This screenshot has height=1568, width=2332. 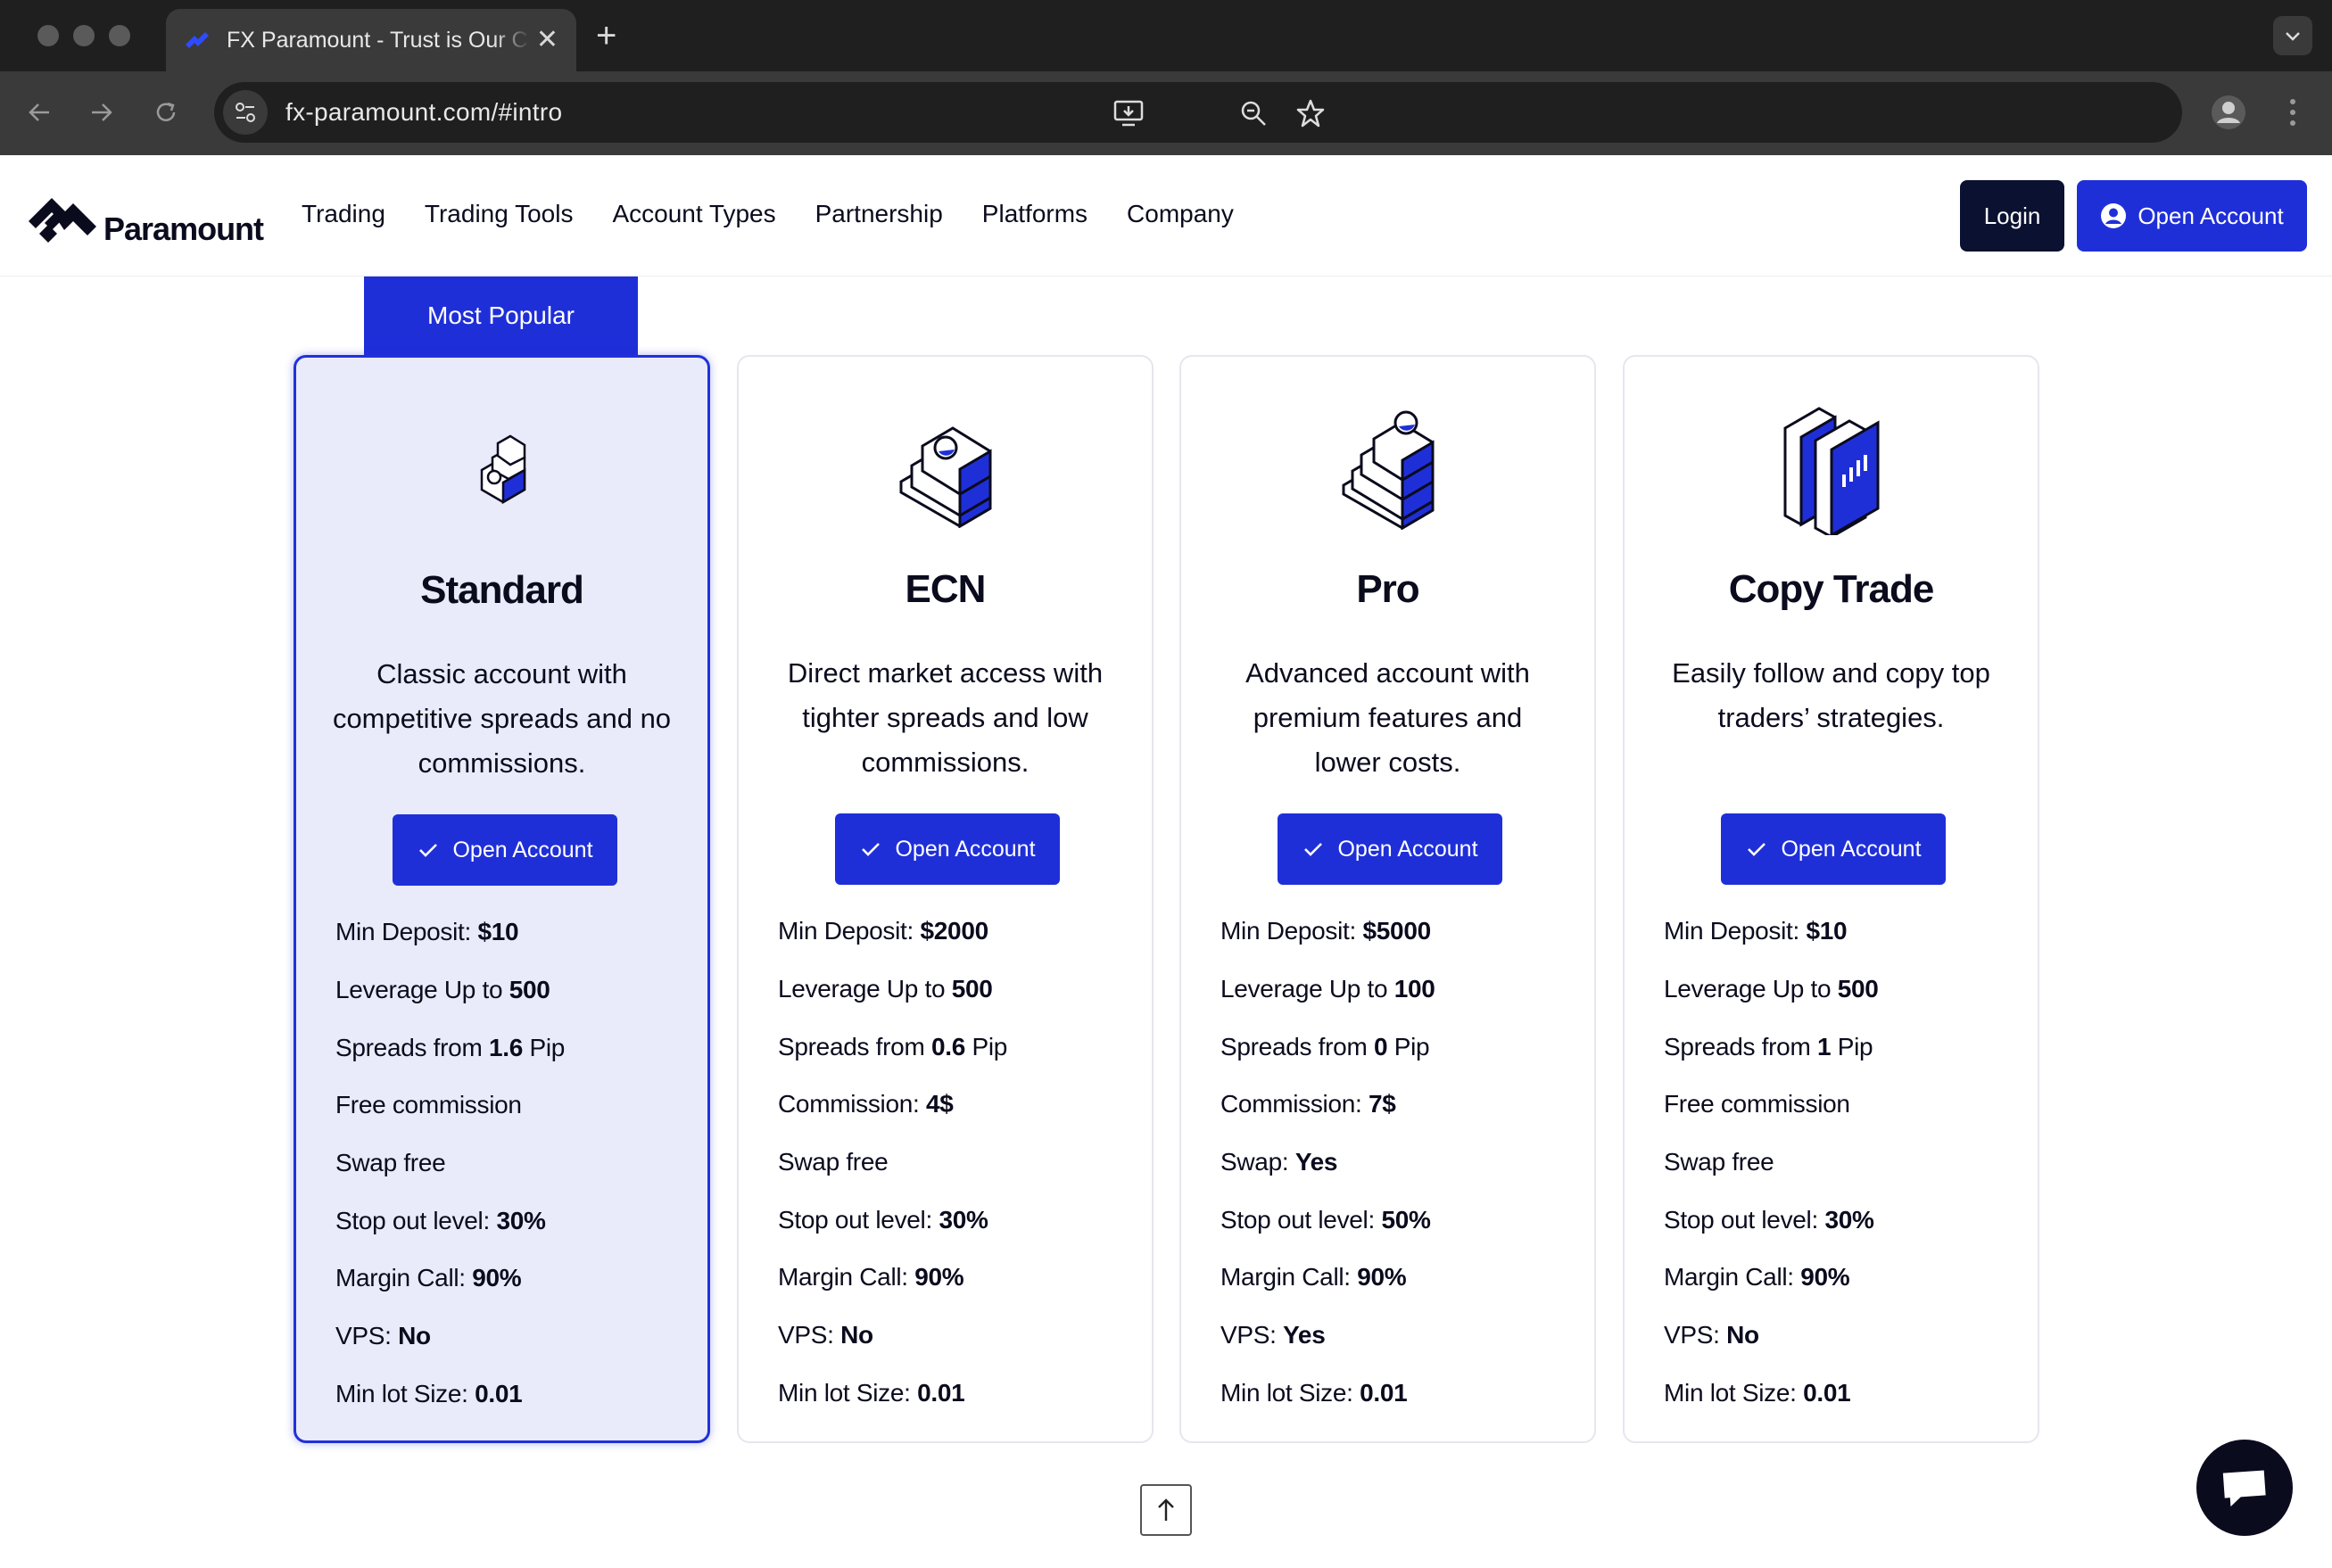 What do you see at coordinates (1308, 1104) in the screenshot?
I see `feature-commission: Commission: 7$` at bounding box center [1308, 1104].